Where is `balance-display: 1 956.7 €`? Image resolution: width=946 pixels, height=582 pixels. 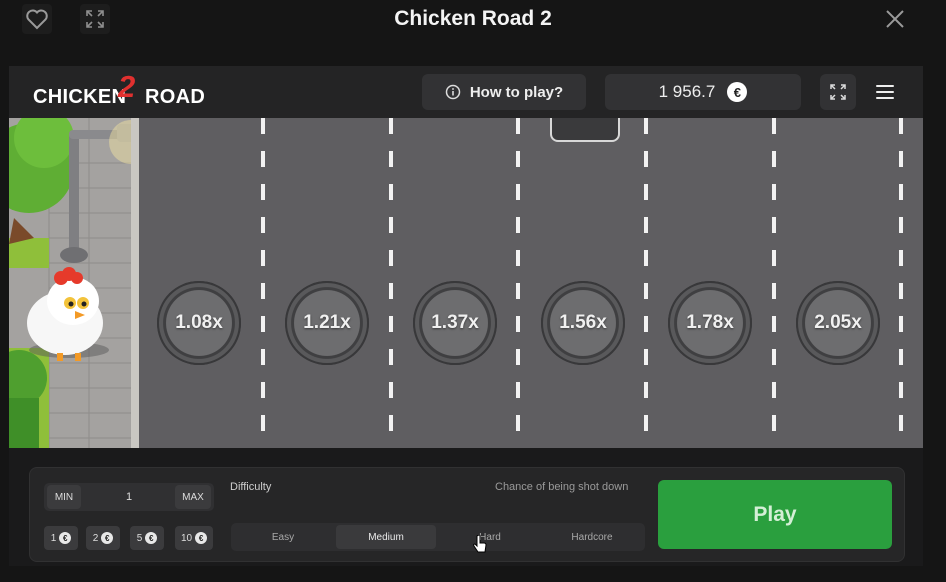
balance-display: 1 956.7 € is located at coordinates (703, 92).